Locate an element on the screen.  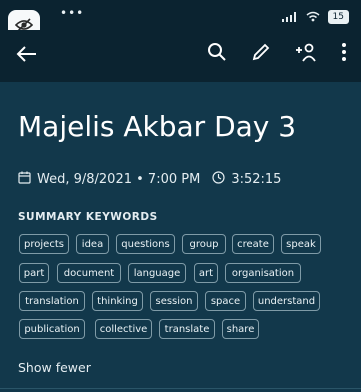
keyword-chip: projects is located at coordinates (44, 244).